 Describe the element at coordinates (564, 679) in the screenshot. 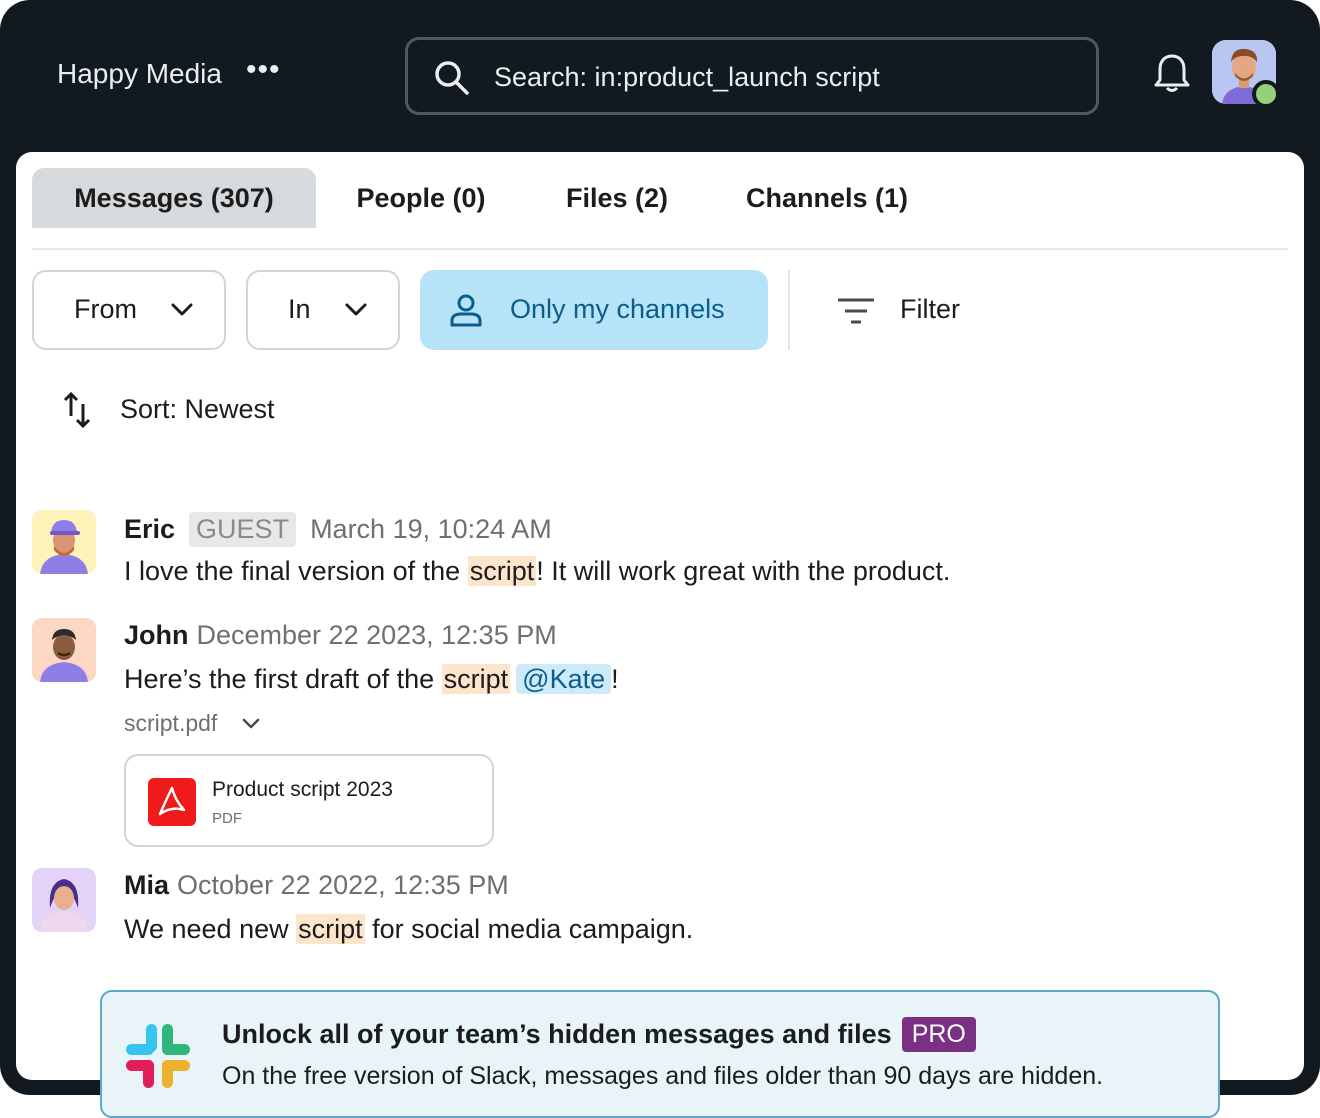

I see `user-mention: @Kate` at that location.